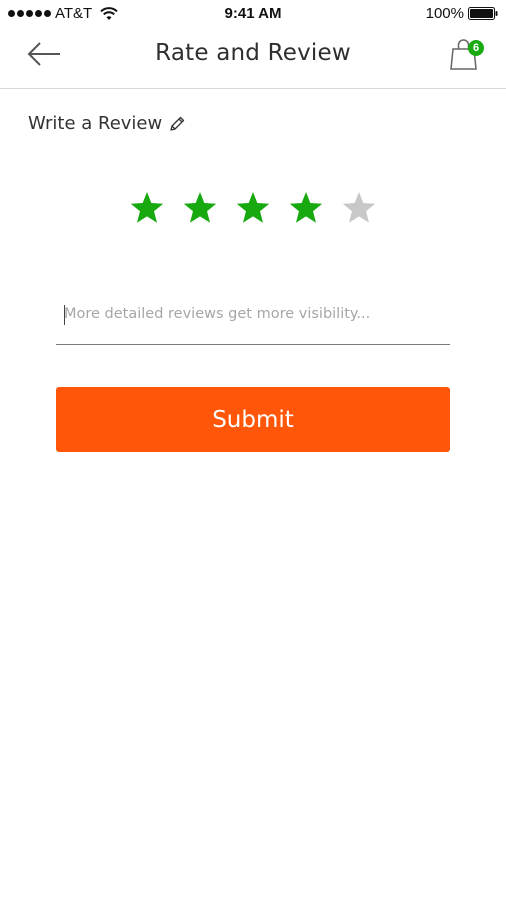 The height and width of the screenshot is (900, 506). I want to click on section-title: Write a Review, so click(107, 123).